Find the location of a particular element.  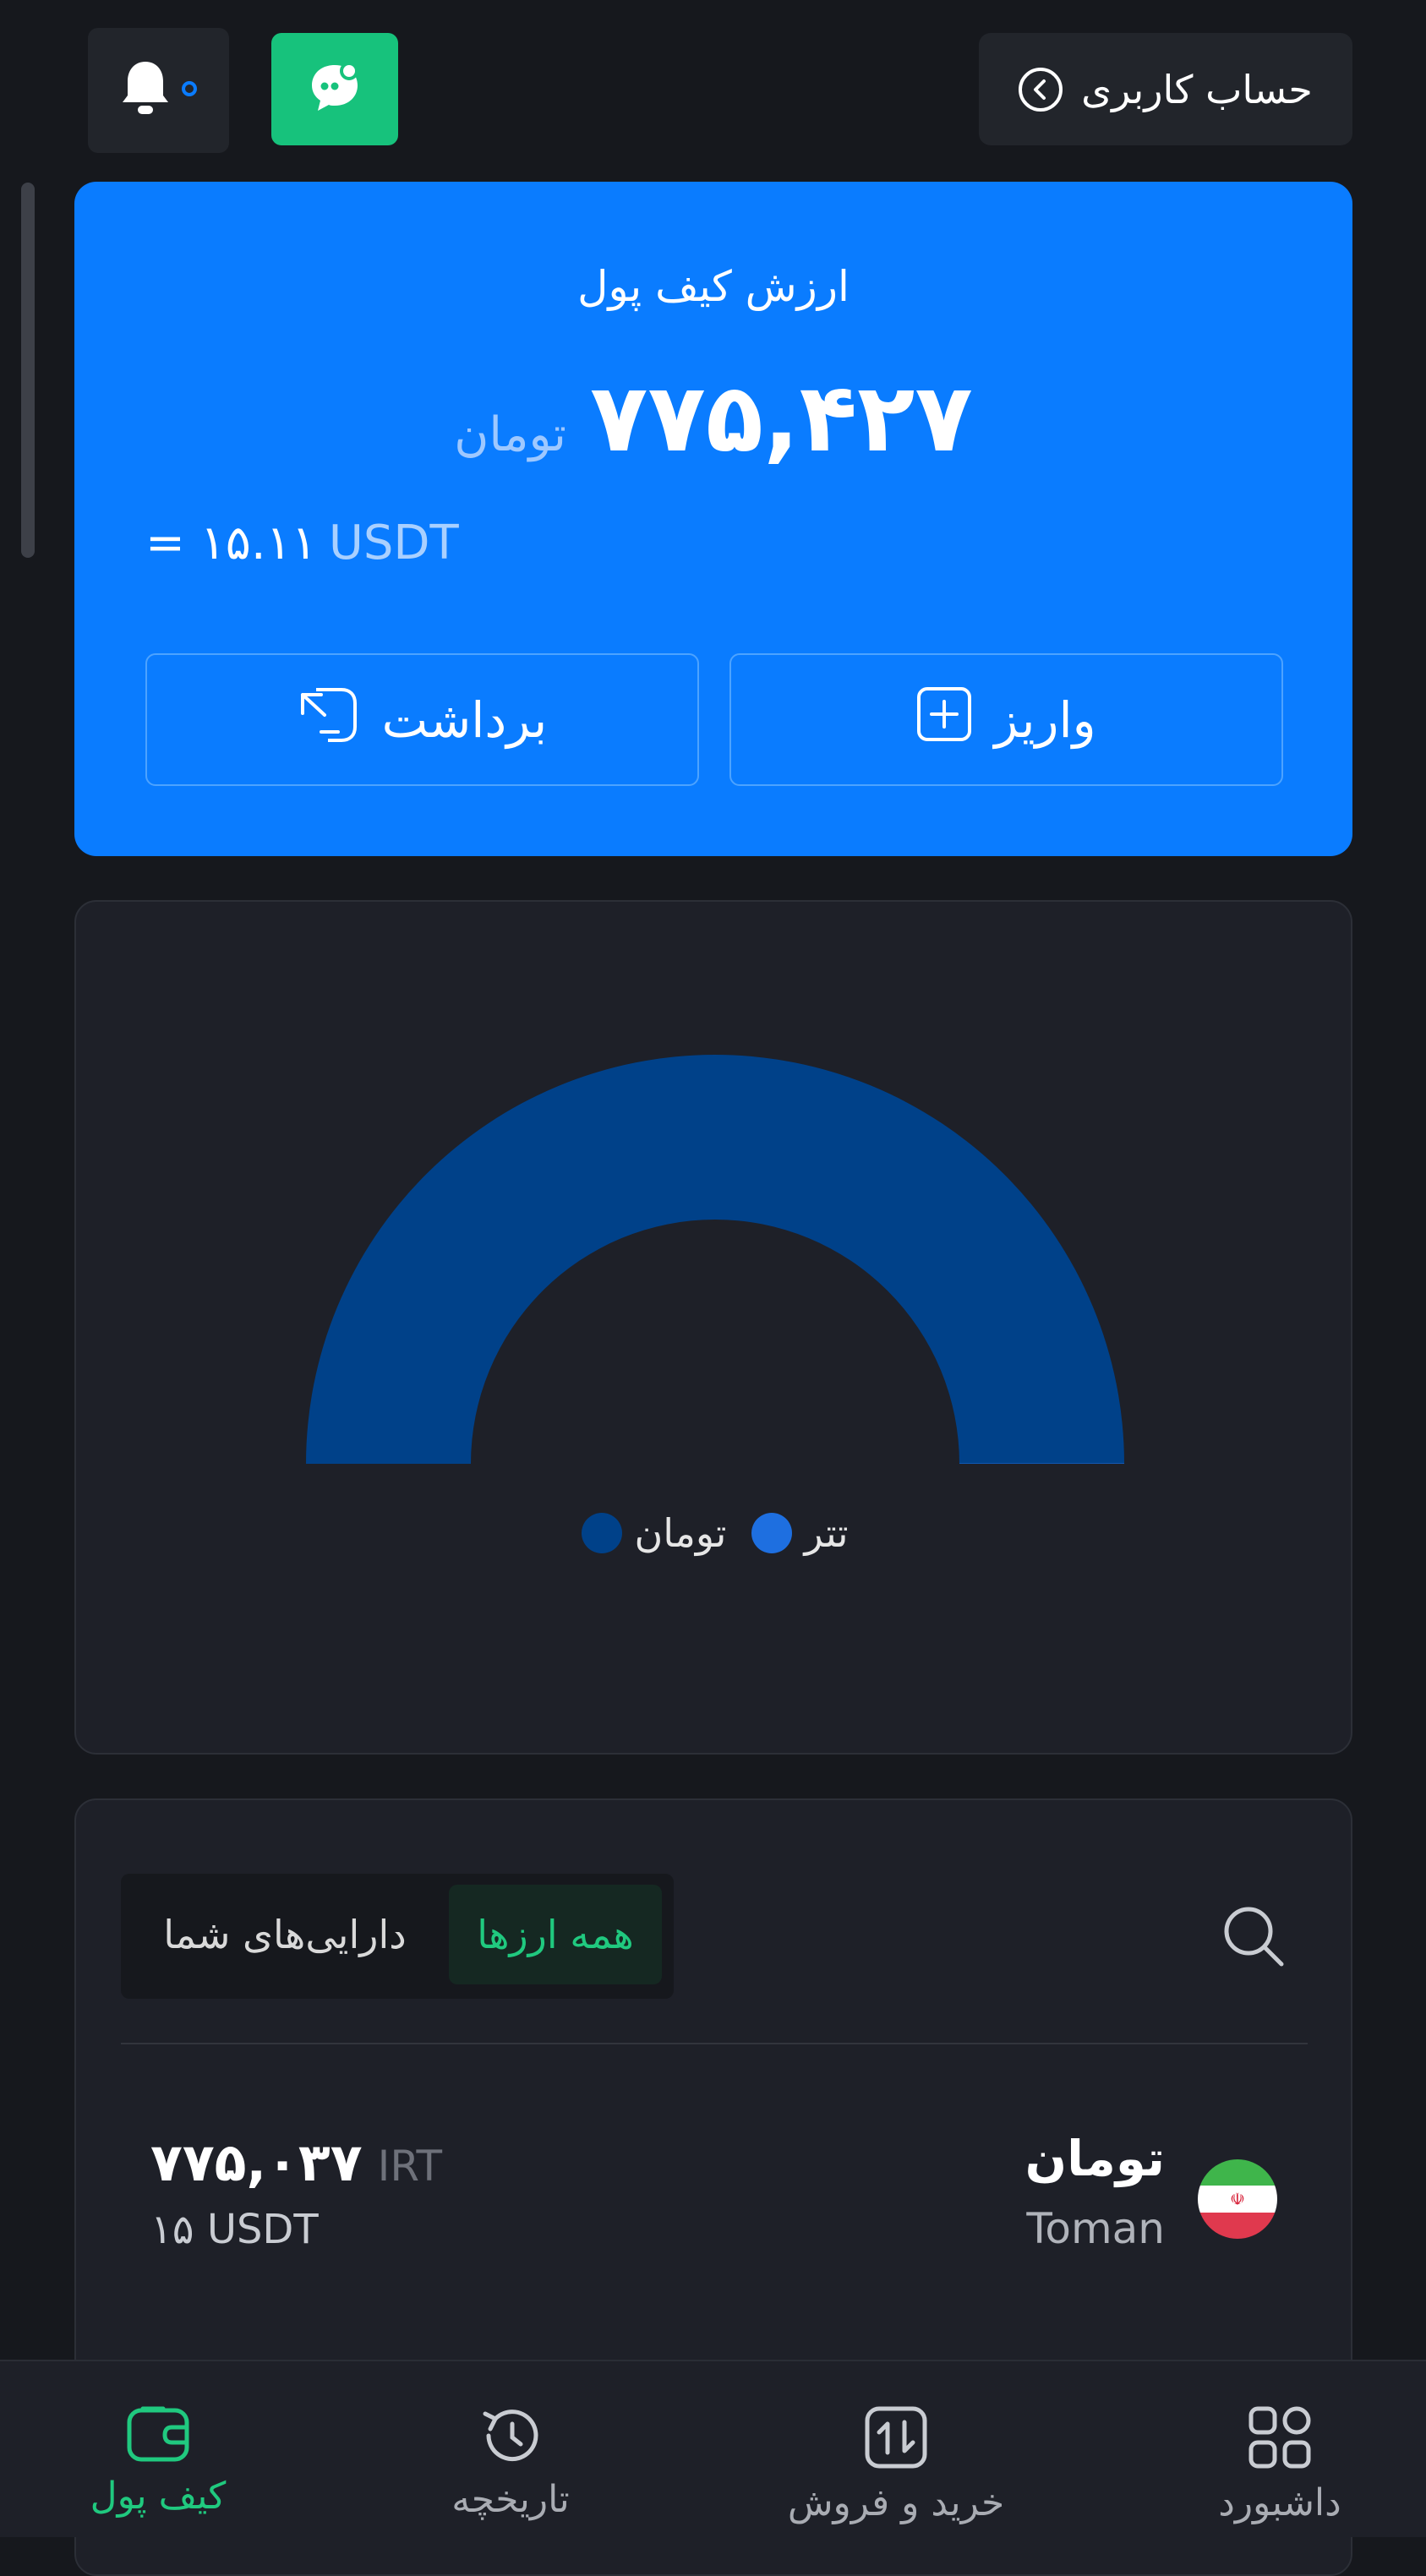

asset-amount-value: ۷۷۵,۰۳۷ is located at coordinates (256, 2162).